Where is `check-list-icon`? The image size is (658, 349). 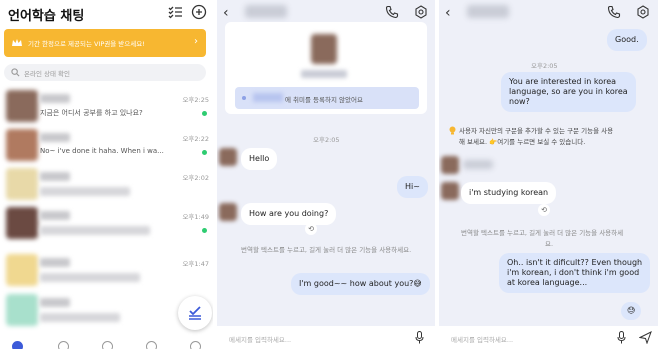 check-list-icon is located at coordinates (195, 313).